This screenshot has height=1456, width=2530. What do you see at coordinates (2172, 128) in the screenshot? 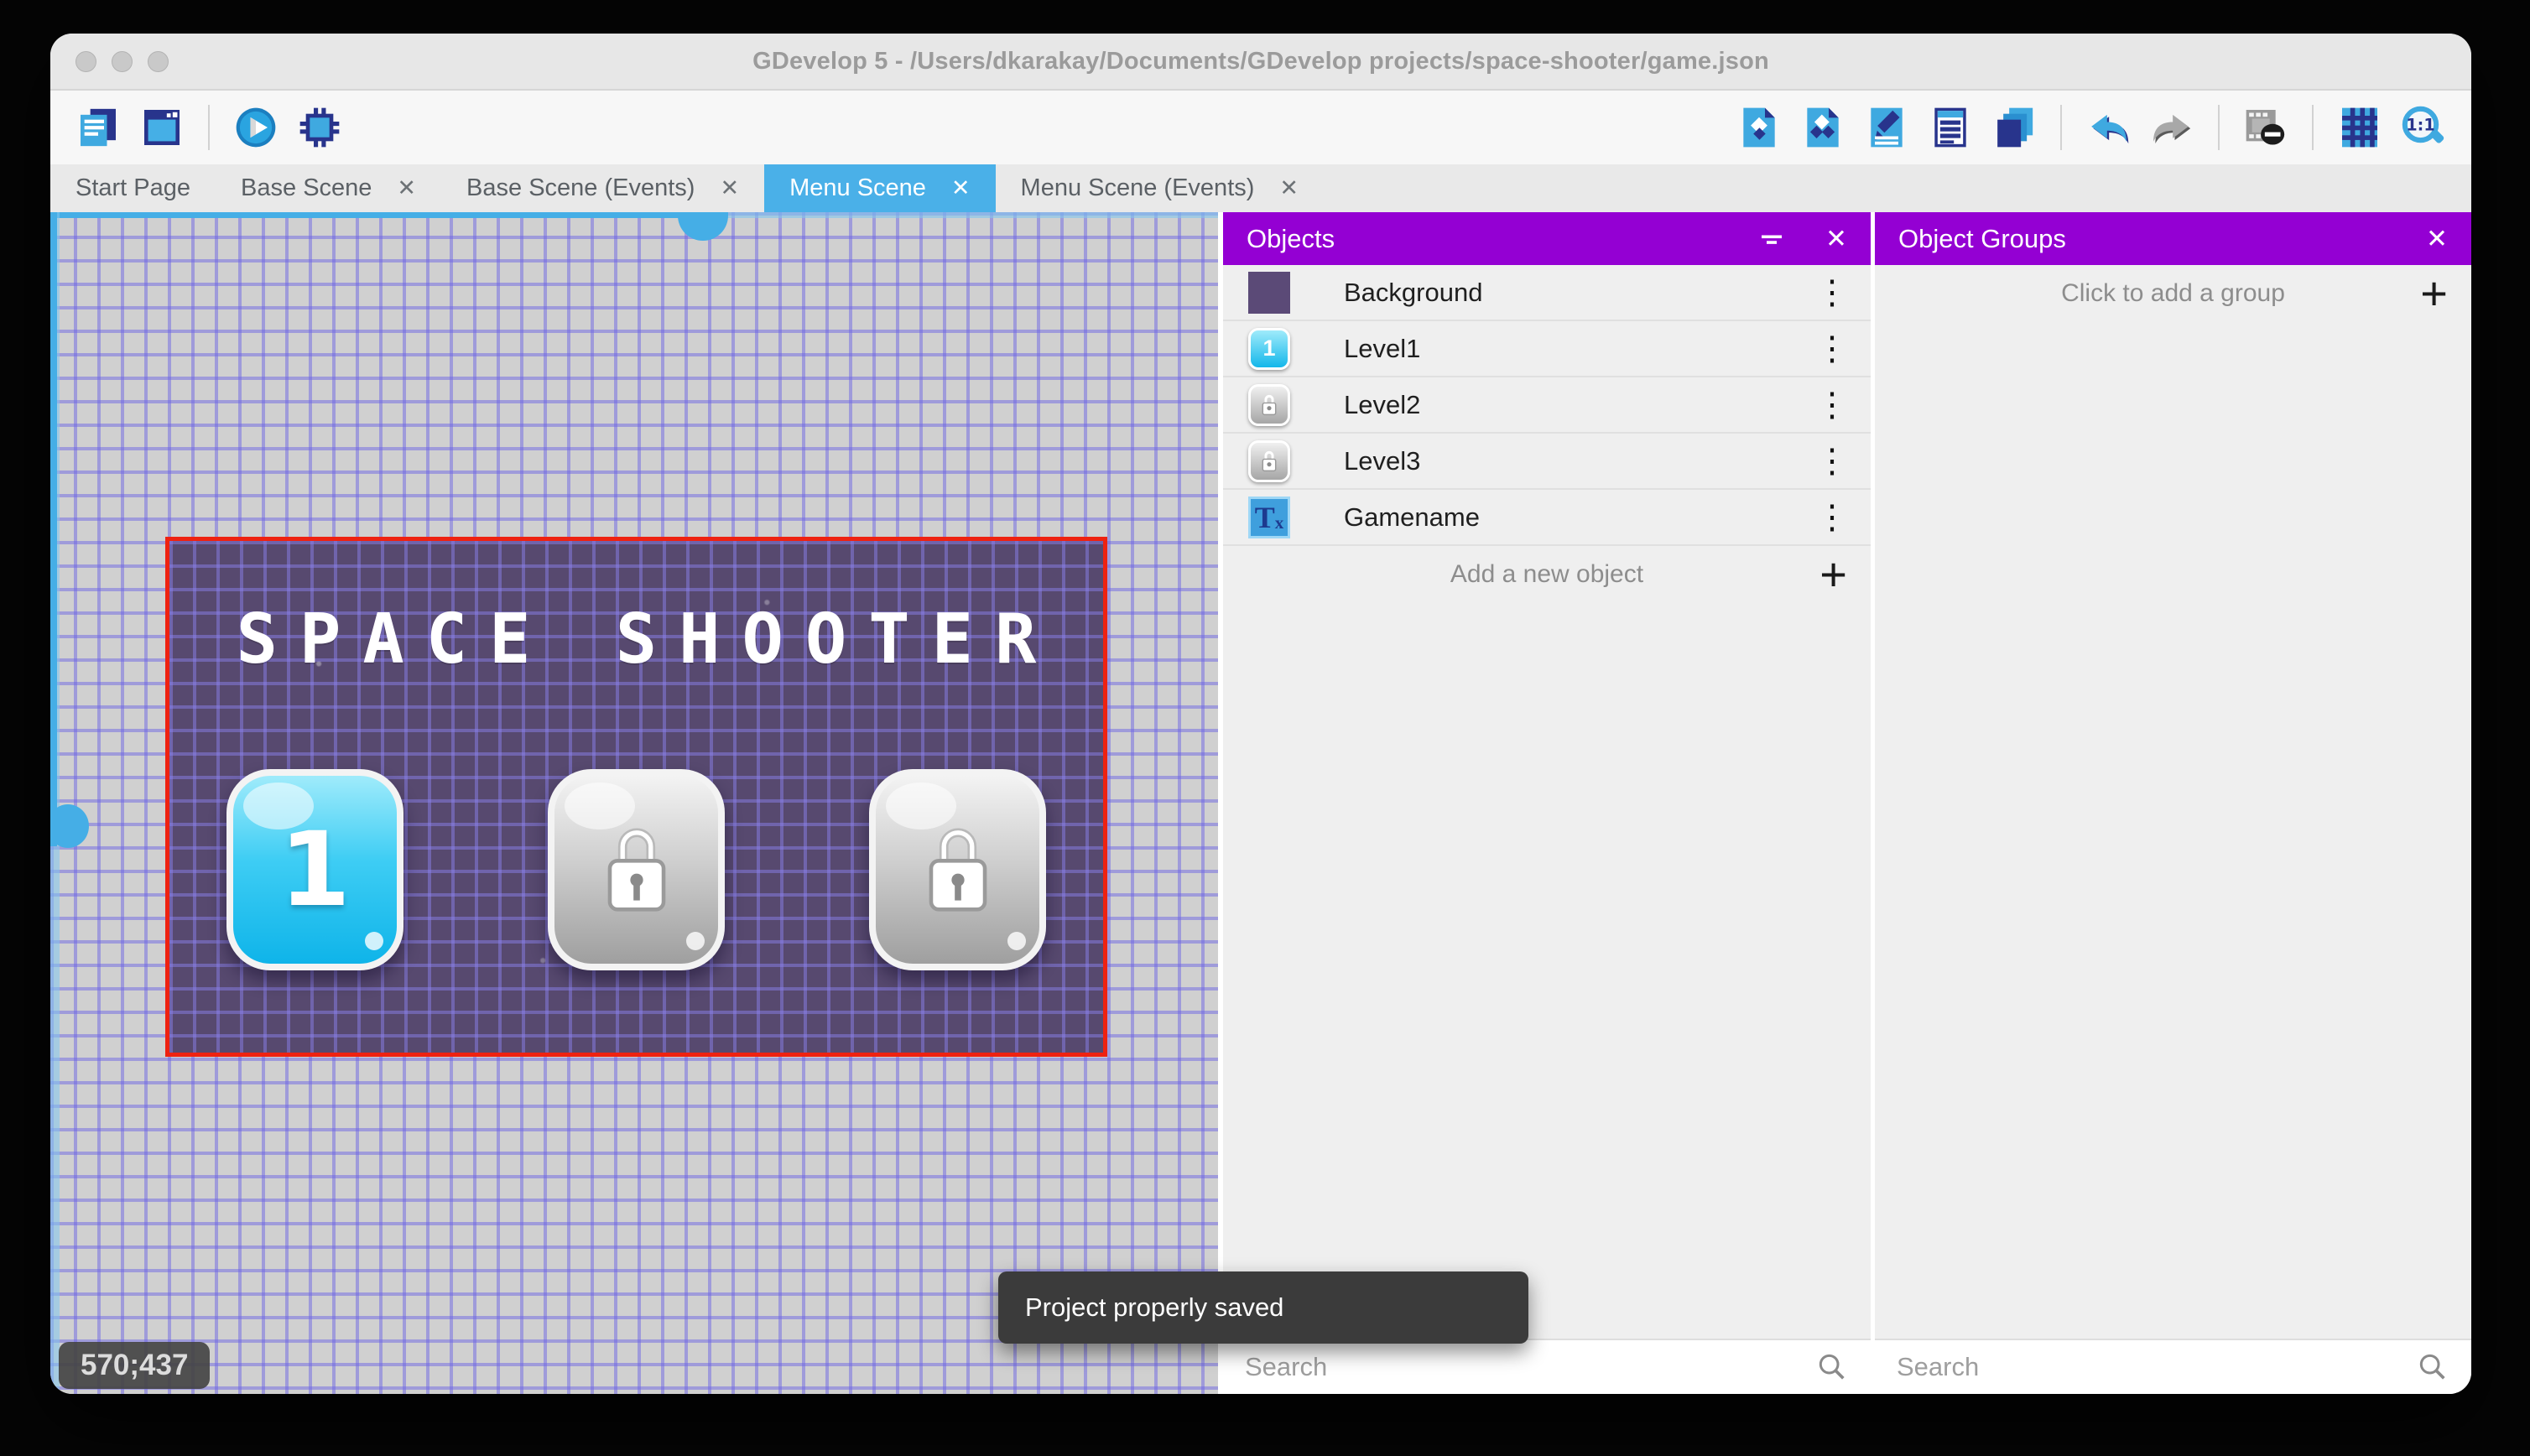
I see `redo-button` at bounding box center [2172, 128].